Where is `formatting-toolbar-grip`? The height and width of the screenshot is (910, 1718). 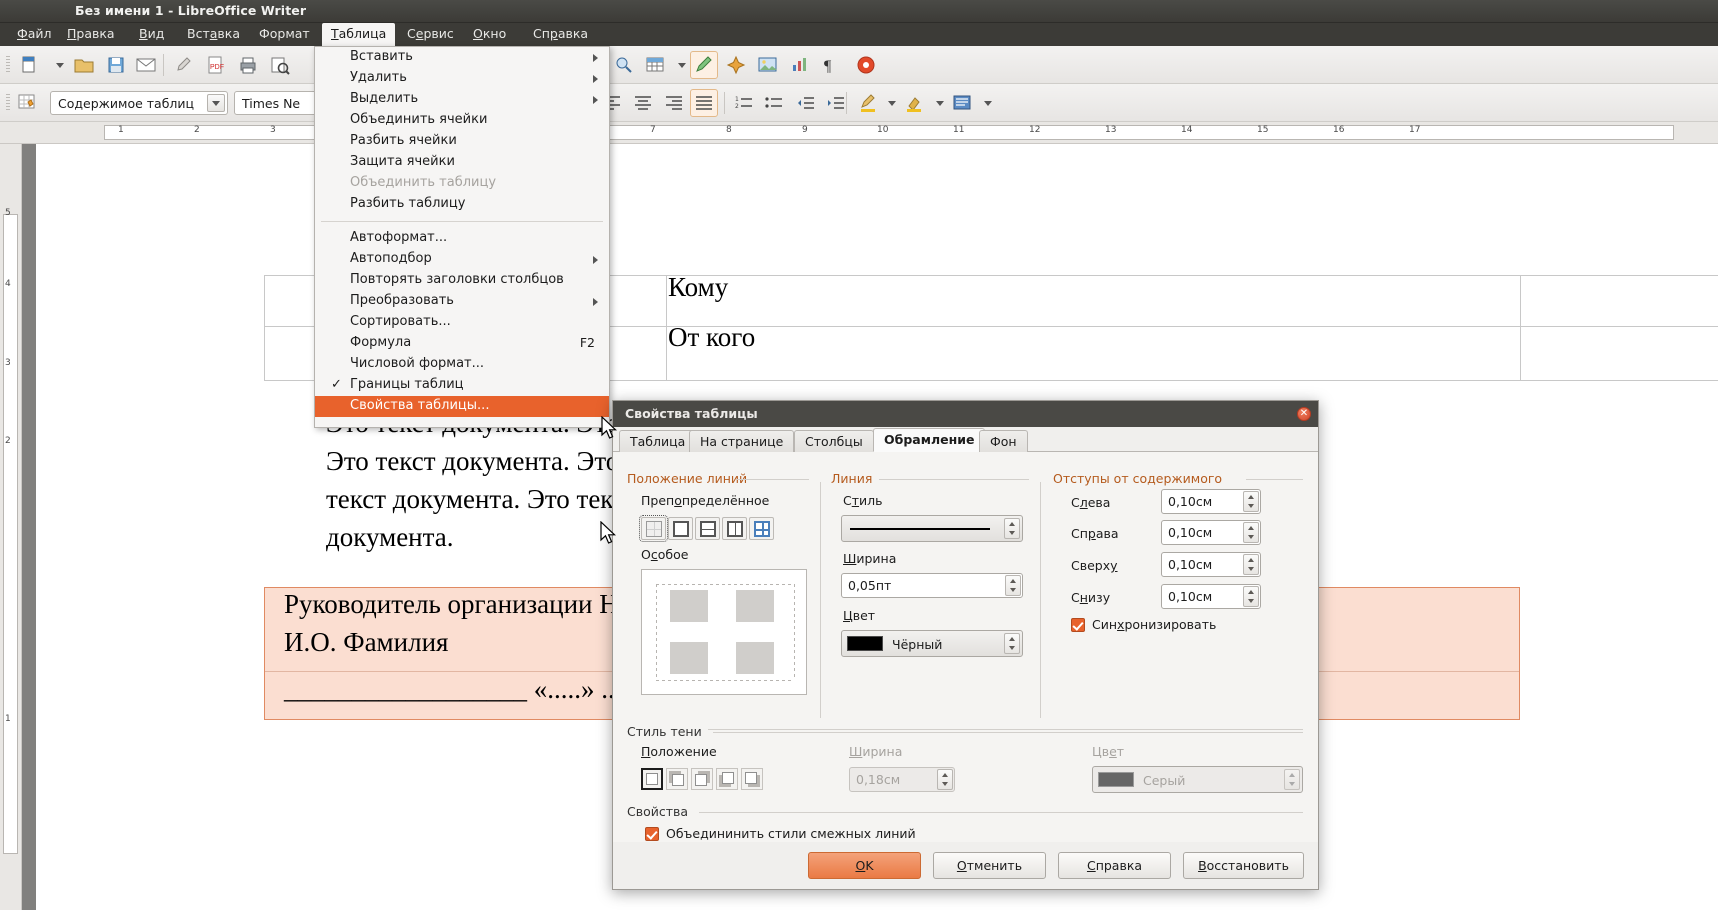 formatting-toolbar-grip is located at coordinates (8, 103).